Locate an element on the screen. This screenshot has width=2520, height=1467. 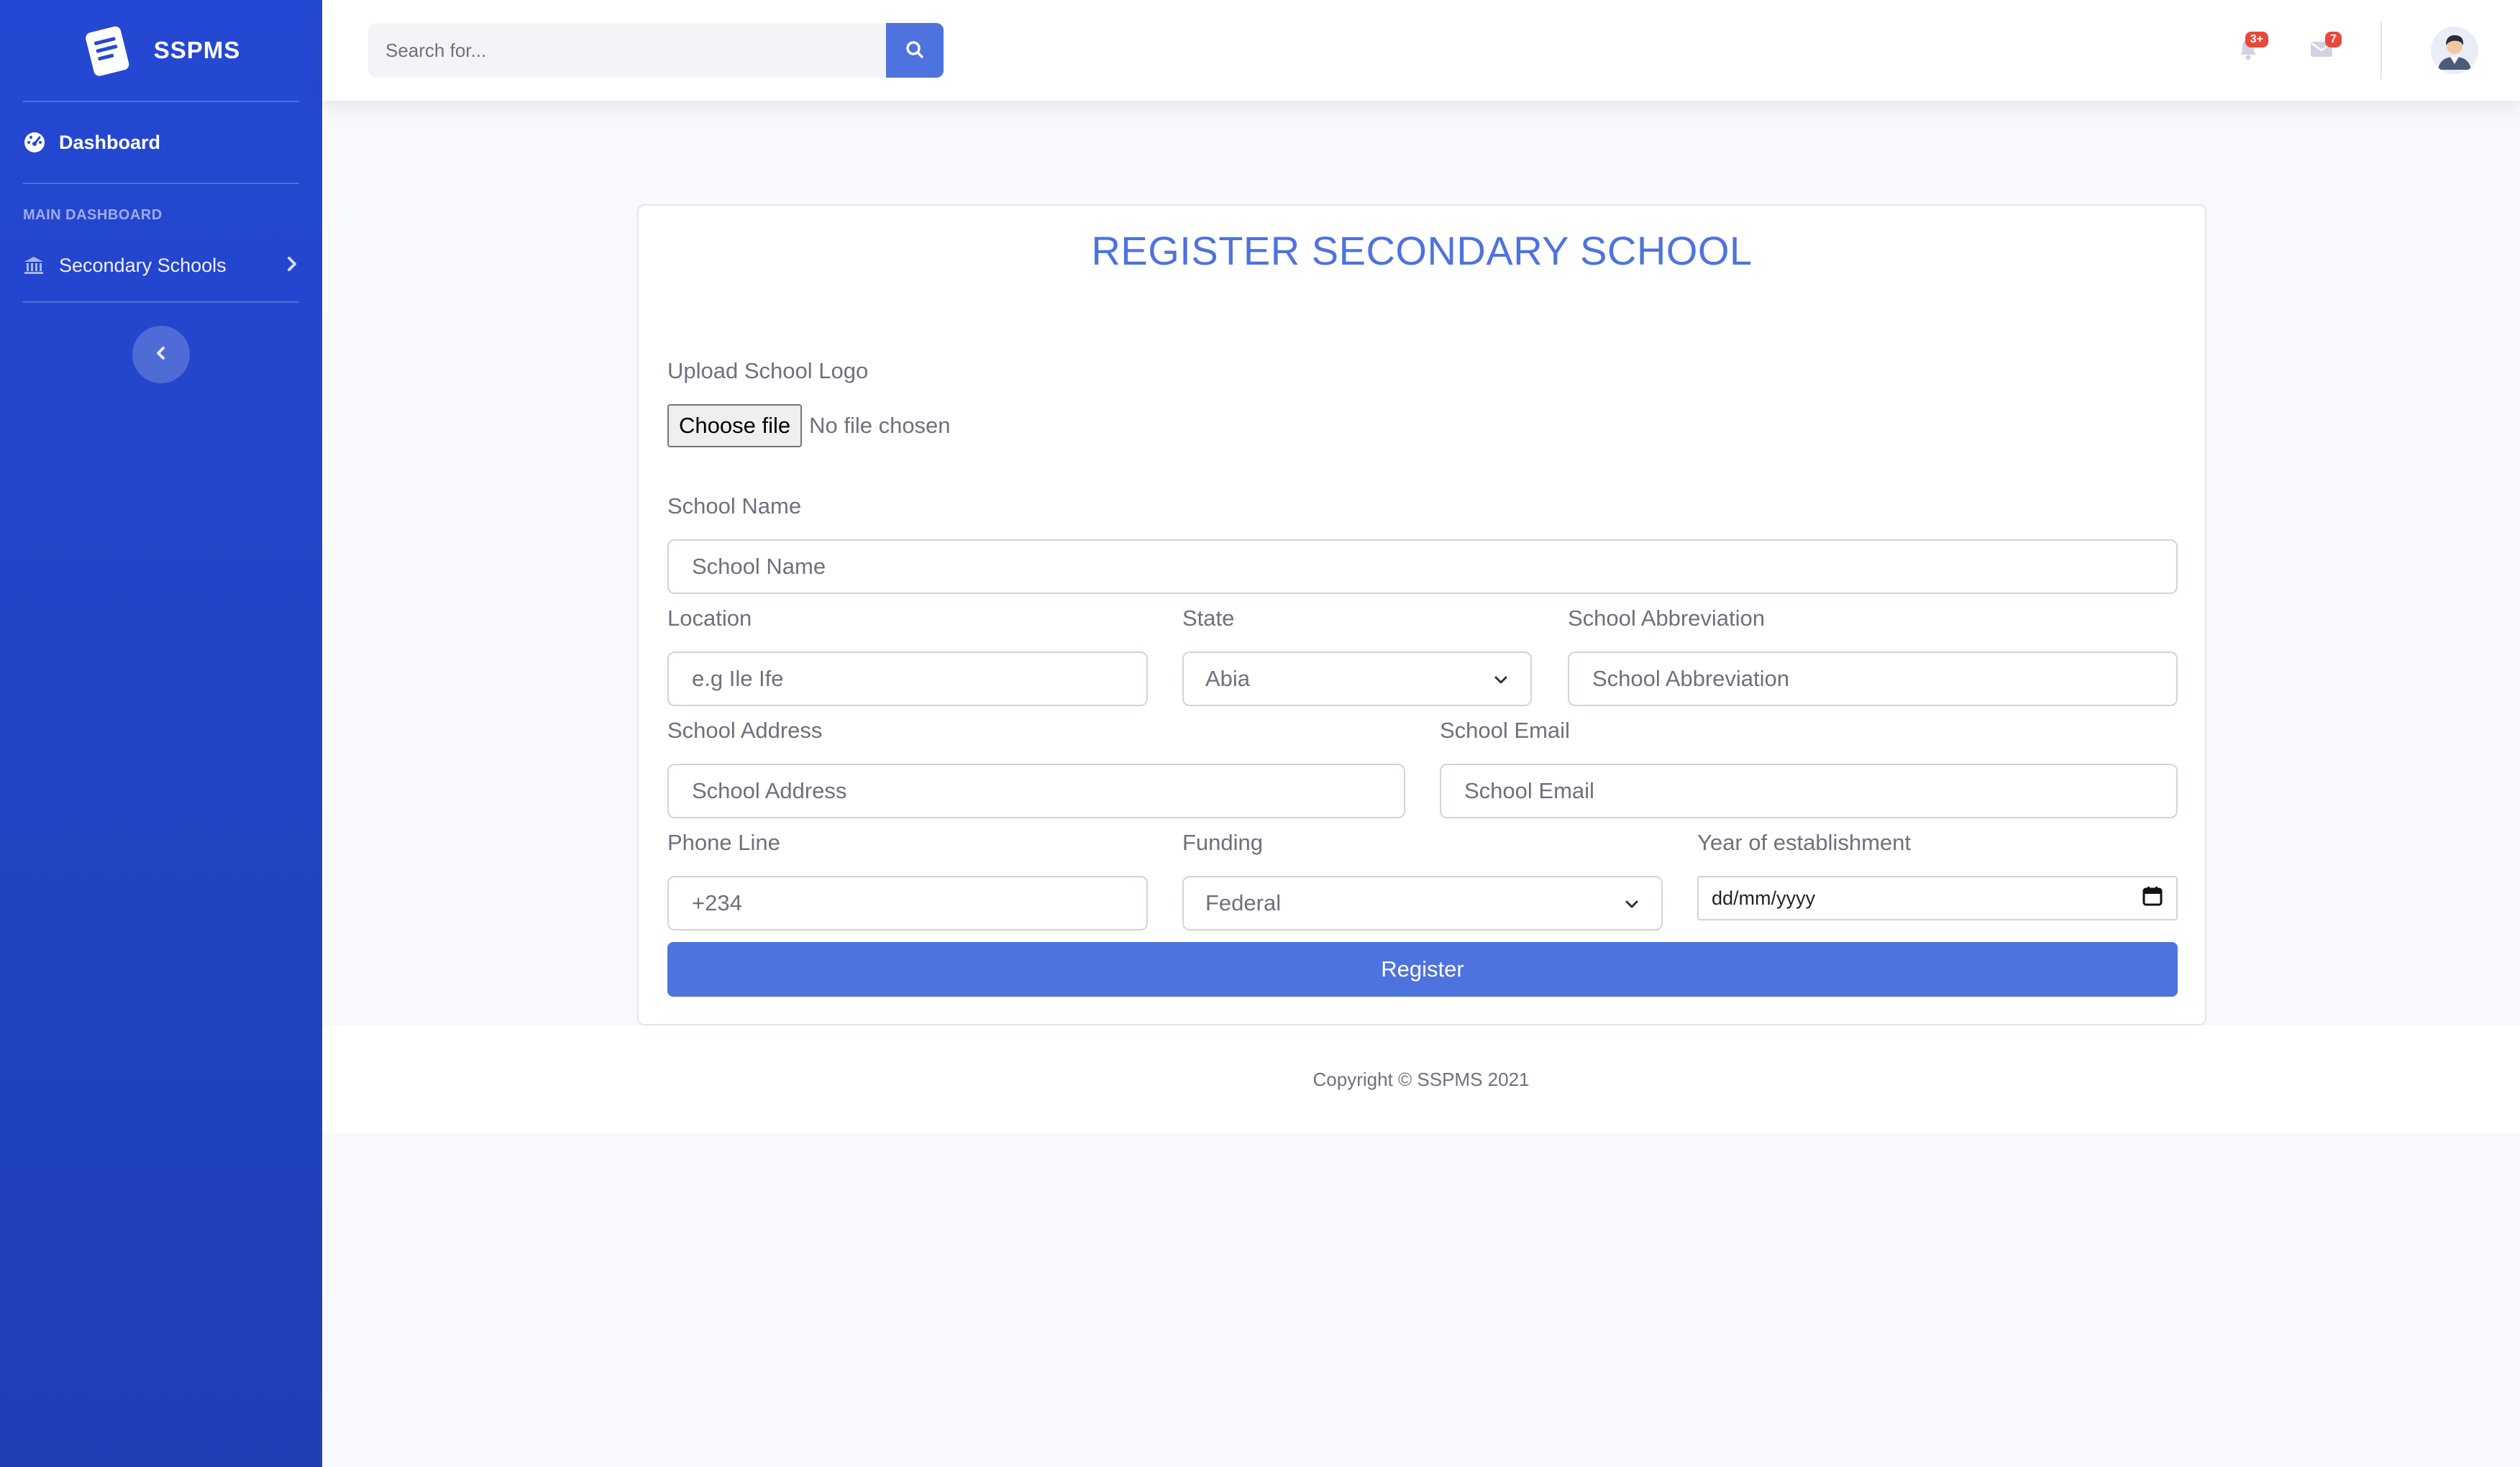
location-label: Location is located at coordinates (709, 618).